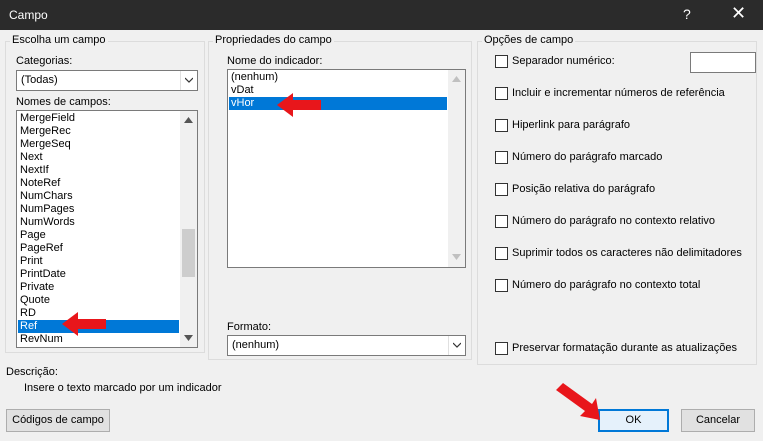  What do you see at coordinates (58, 420) in the screenshot?
I see `field-codes-button: Códigos de campo` at bounding box center [58, 420].